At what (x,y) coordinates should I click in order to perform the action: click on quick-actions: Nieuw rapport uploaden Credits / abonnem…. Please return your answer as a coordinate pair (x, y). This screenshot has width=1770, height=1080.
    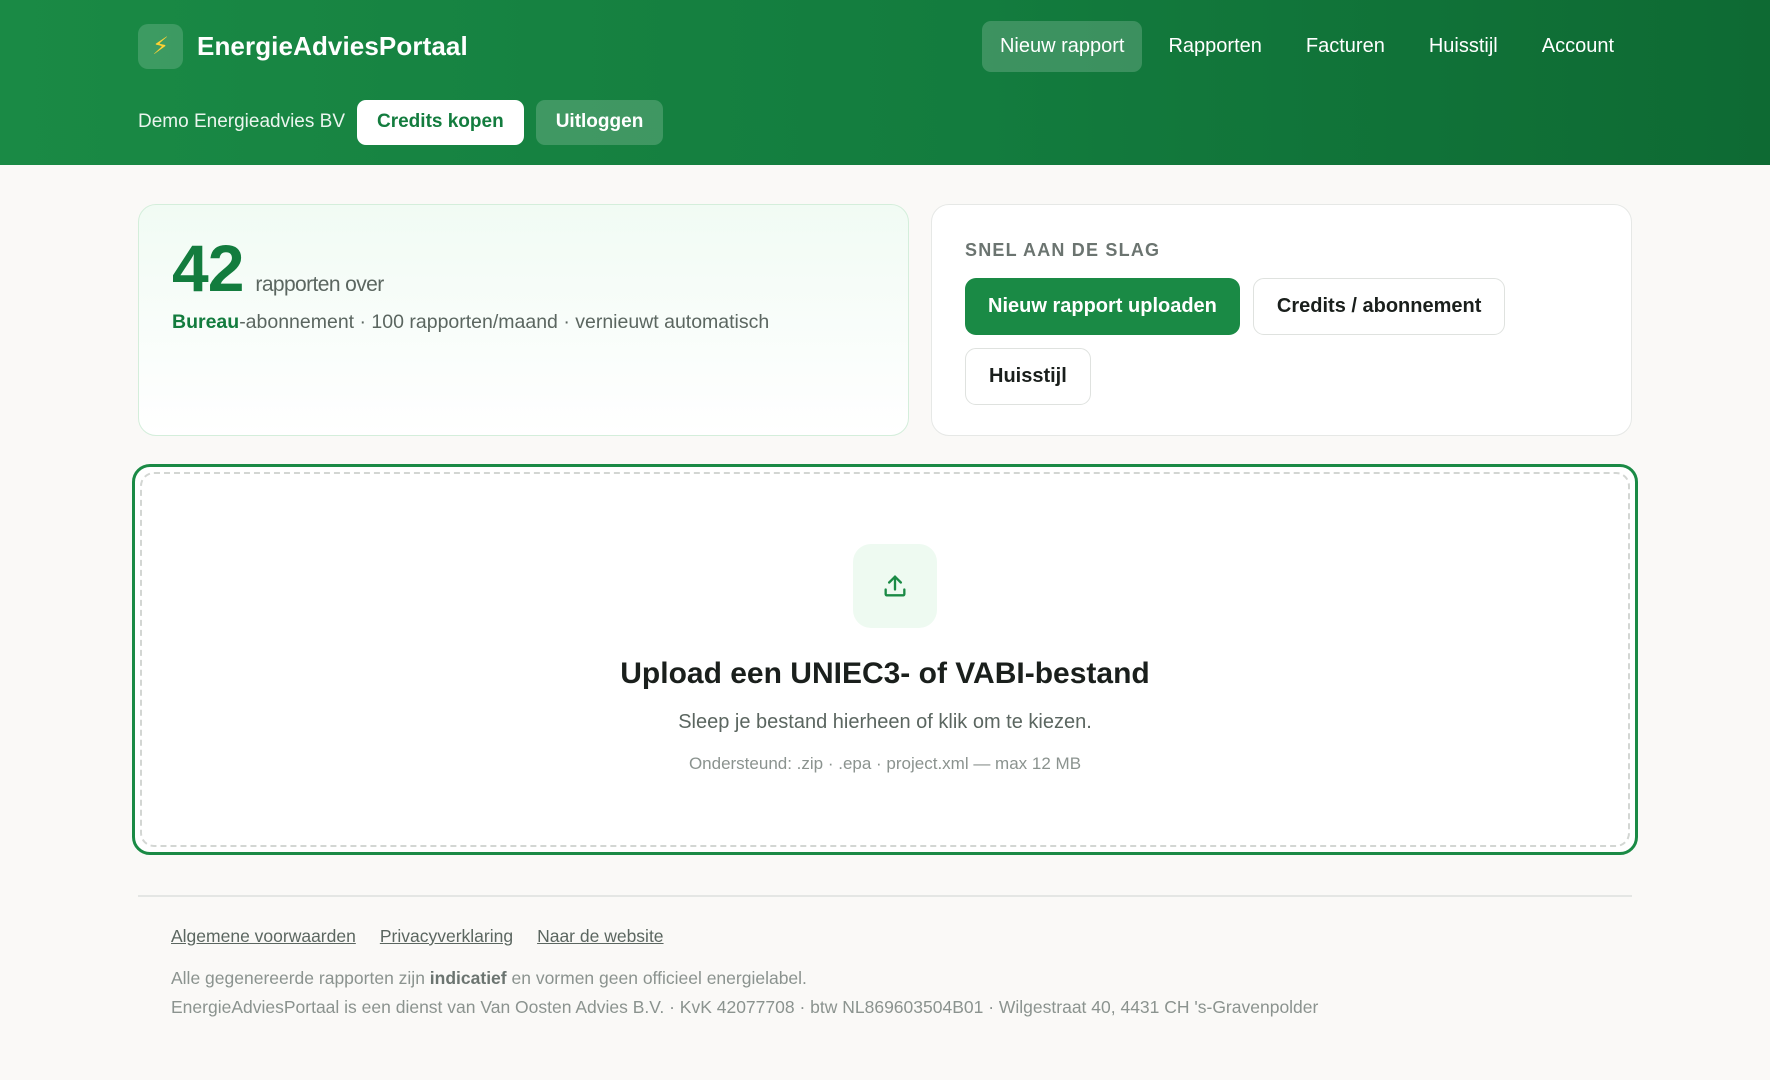
    Looking at the image, I should click on (1285, 341).